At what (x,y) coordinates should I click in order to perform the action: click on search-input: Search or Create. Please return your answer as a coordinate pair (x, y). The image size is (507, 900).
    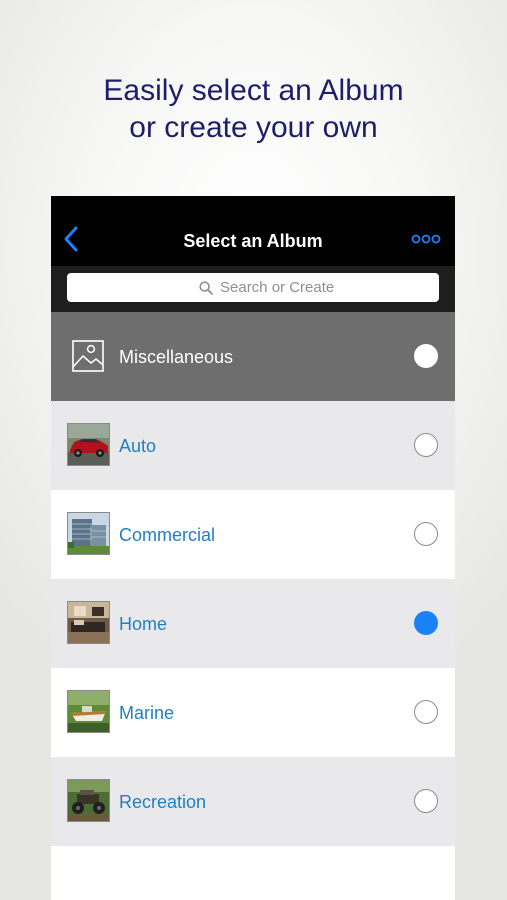
    Looking at the image, I should click on (253, 287).